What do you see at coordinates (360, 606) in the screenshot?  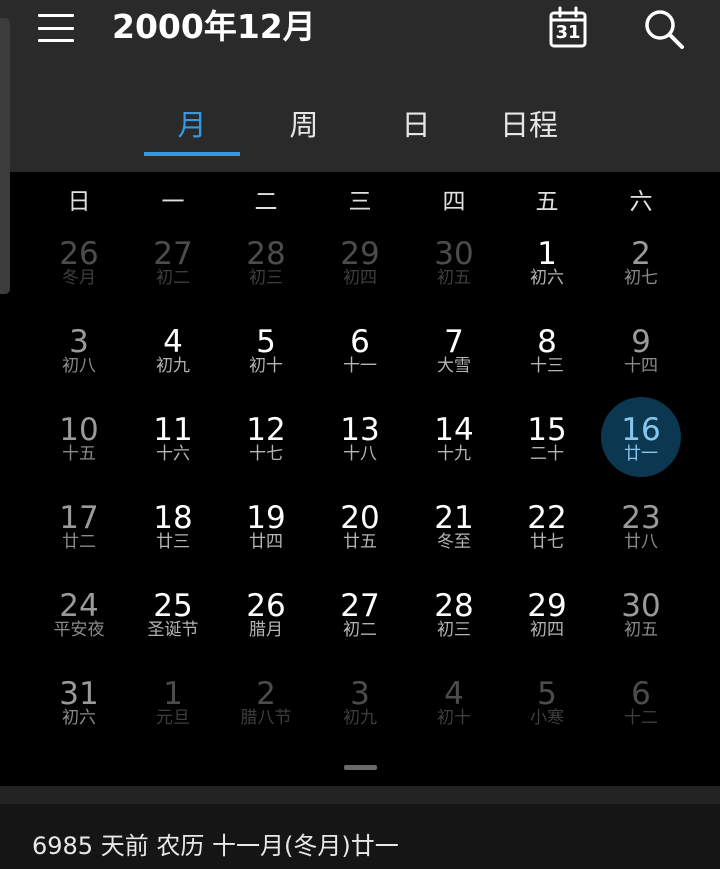 I see `day-number: 27` at bounding box center [360, 606].